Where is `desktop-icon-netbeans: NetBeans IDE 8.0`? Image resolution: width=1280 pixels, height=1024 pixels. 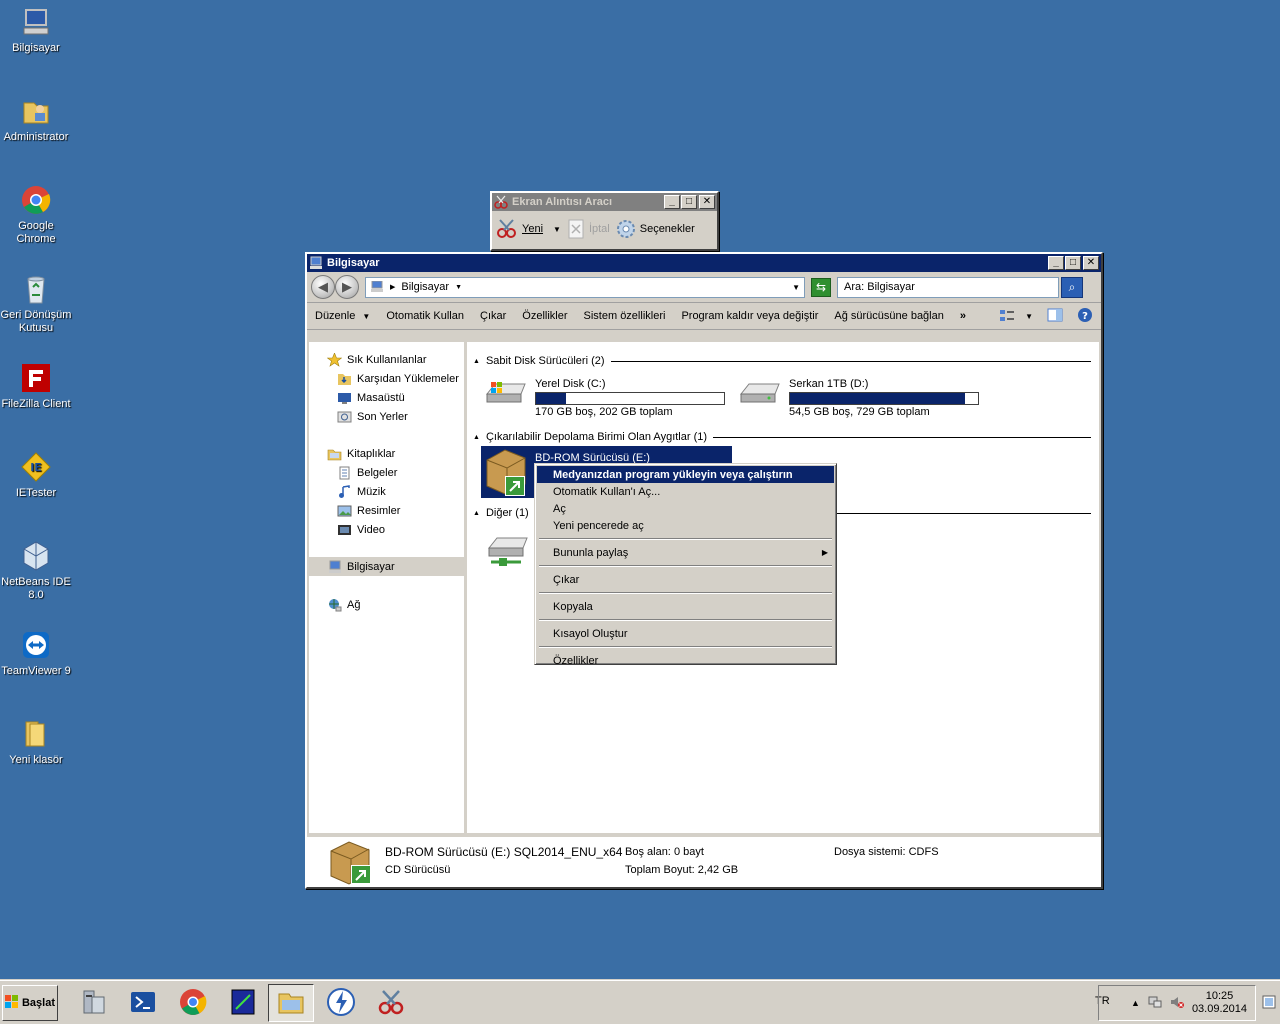
desktop-icon-netbeans: NetBeans IDE 8.0 is located at coordinates (36, 571).